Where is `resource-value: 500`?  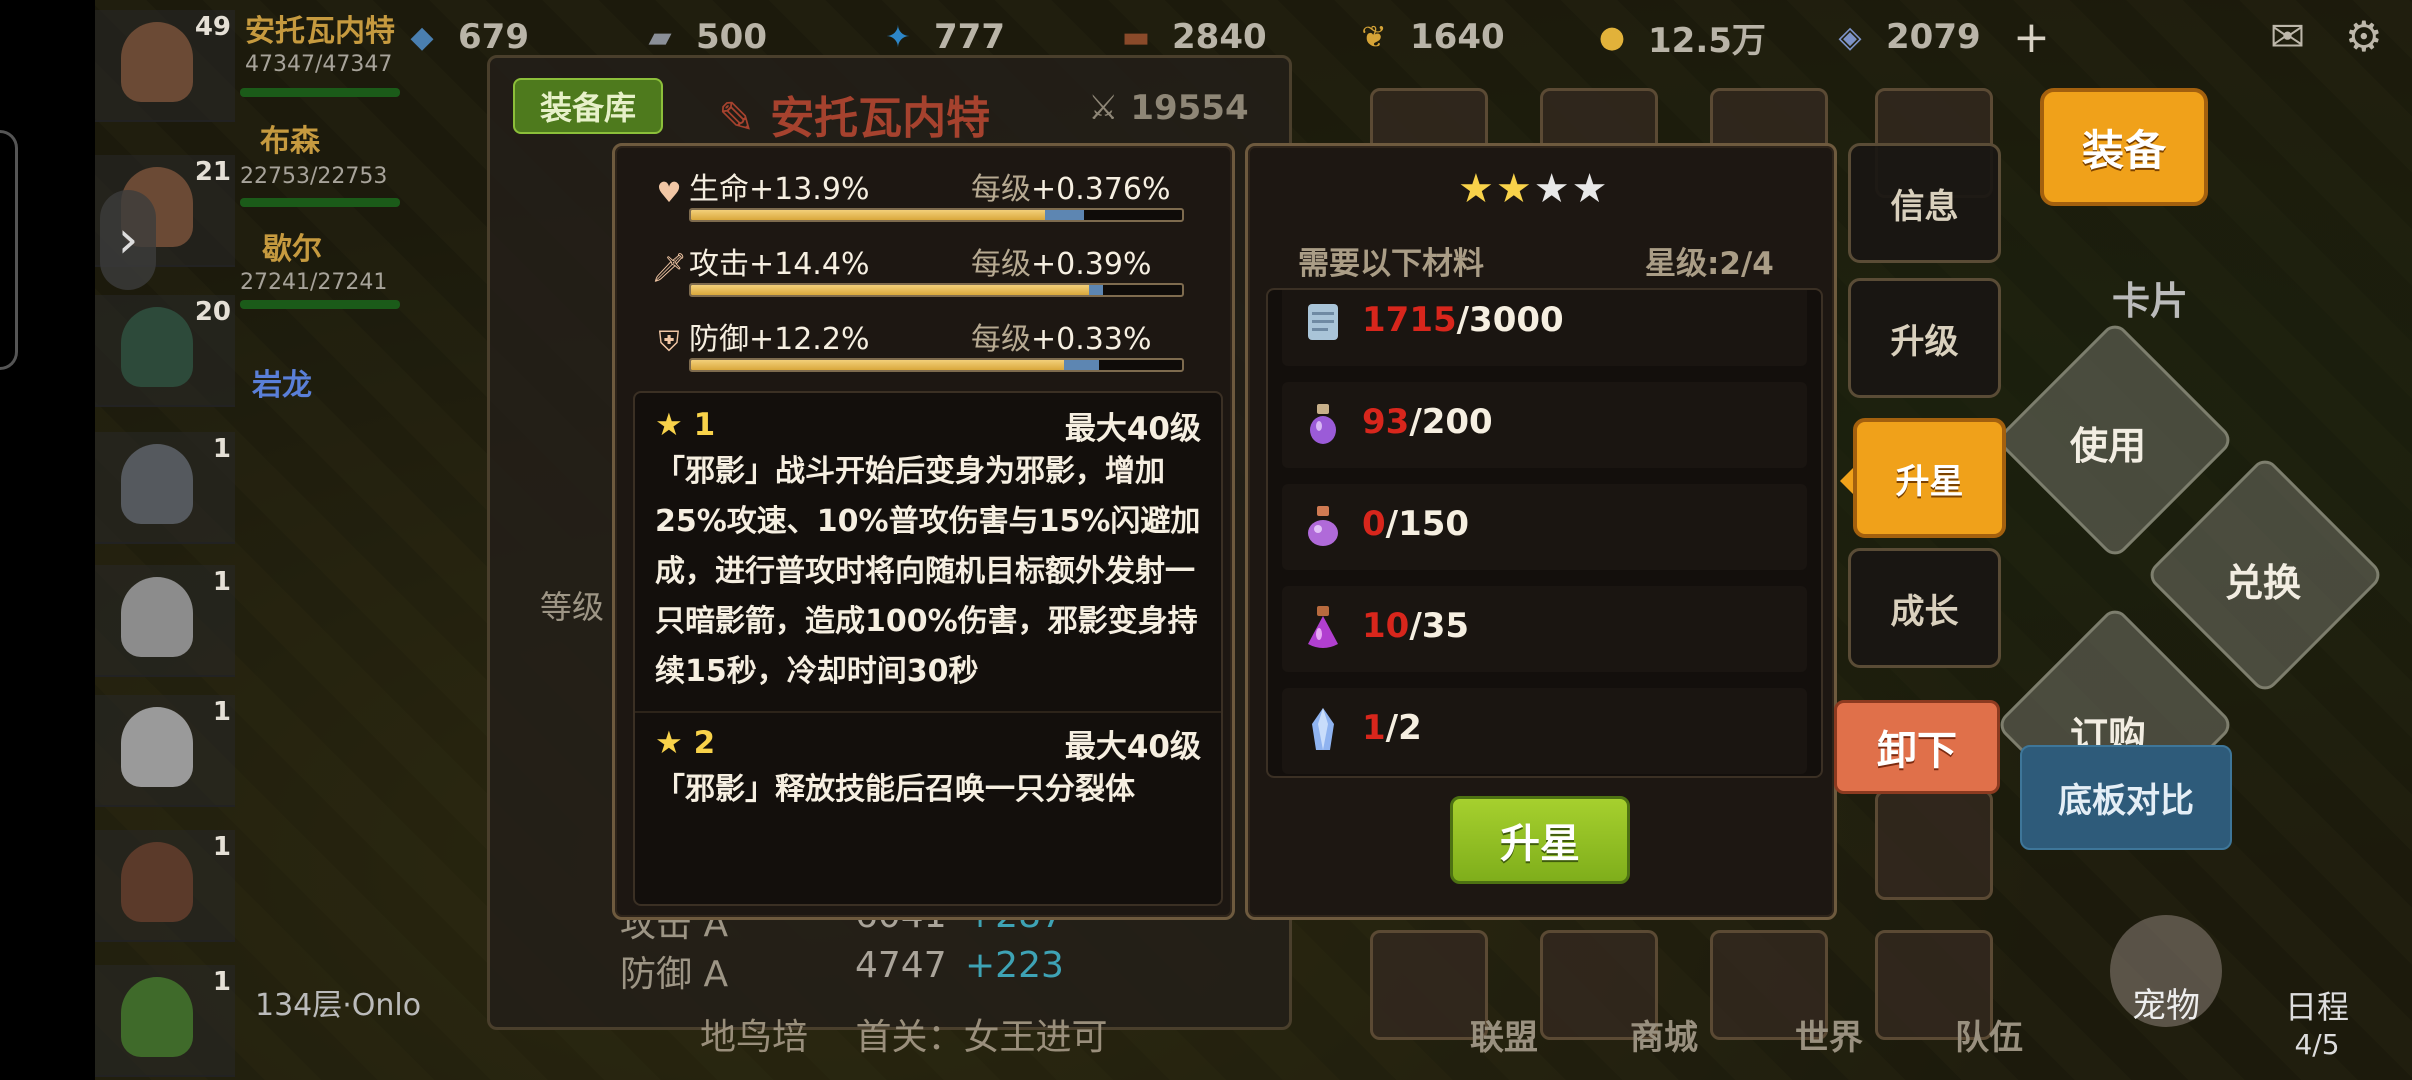
resource-value: 500 is located at coordinates (731, 37).